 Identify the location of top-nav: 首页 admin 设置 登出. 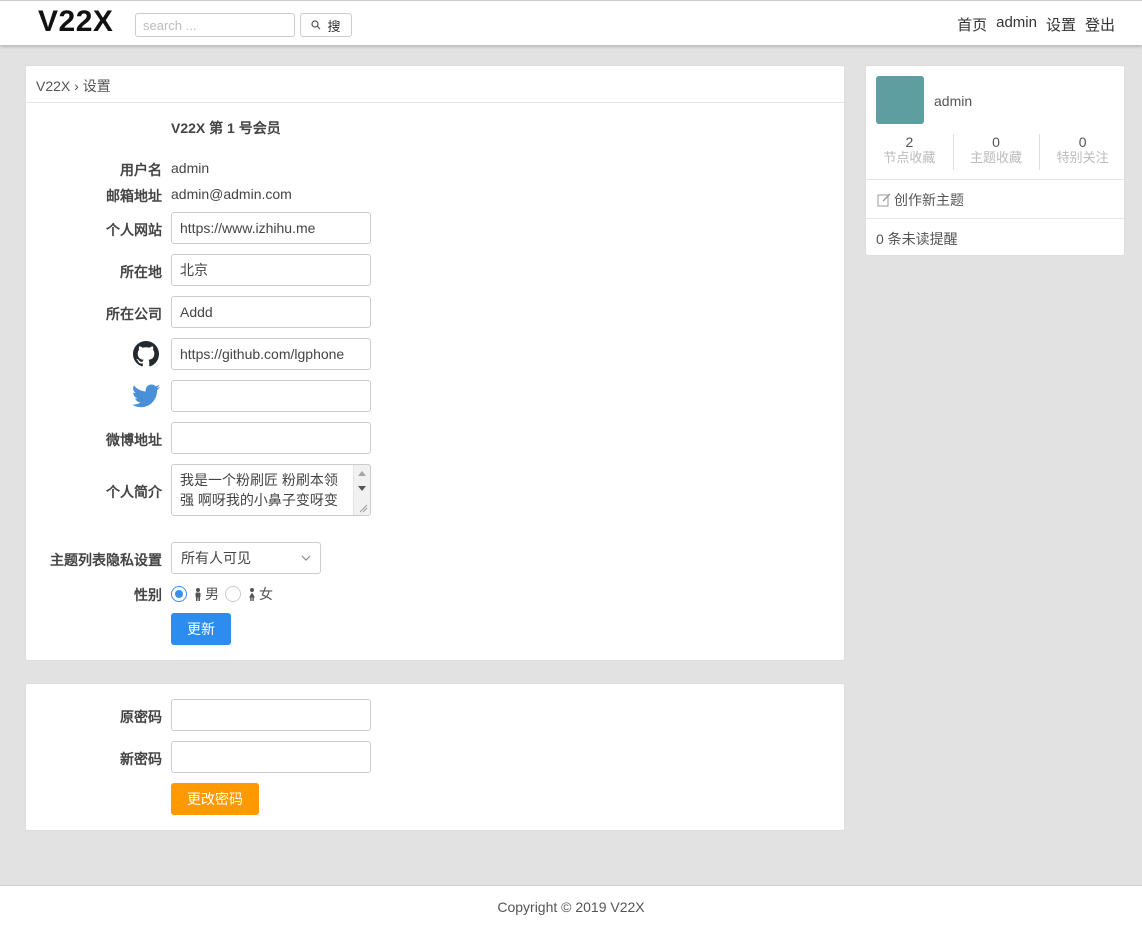
(1036, 24).